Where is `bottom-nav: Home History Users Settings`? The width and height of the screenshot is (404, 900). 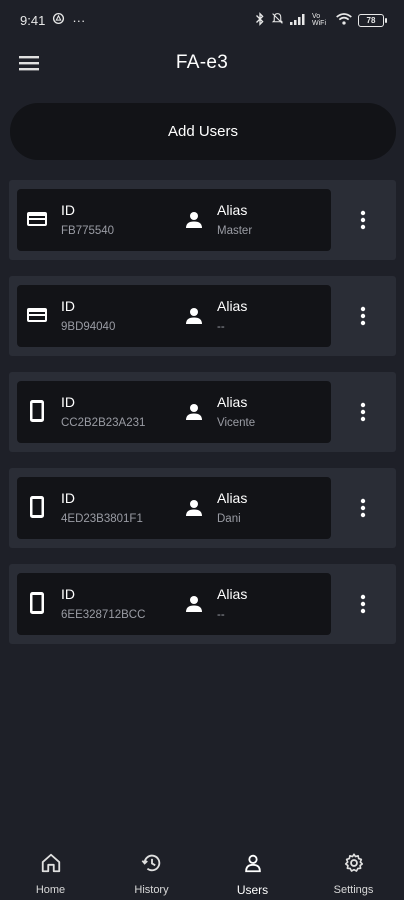
bottom-nav: Home History Users Settings is located at coordinates (202, 870).